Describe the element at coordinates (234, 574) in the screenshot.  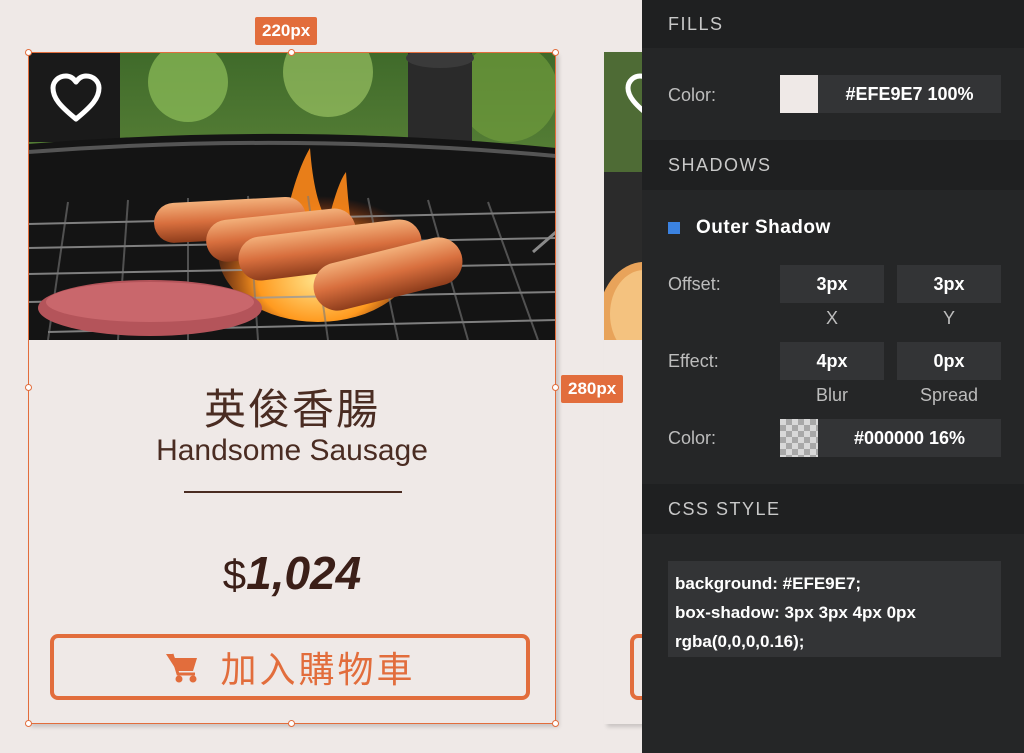
I see `currency-symbol: $` at that location.